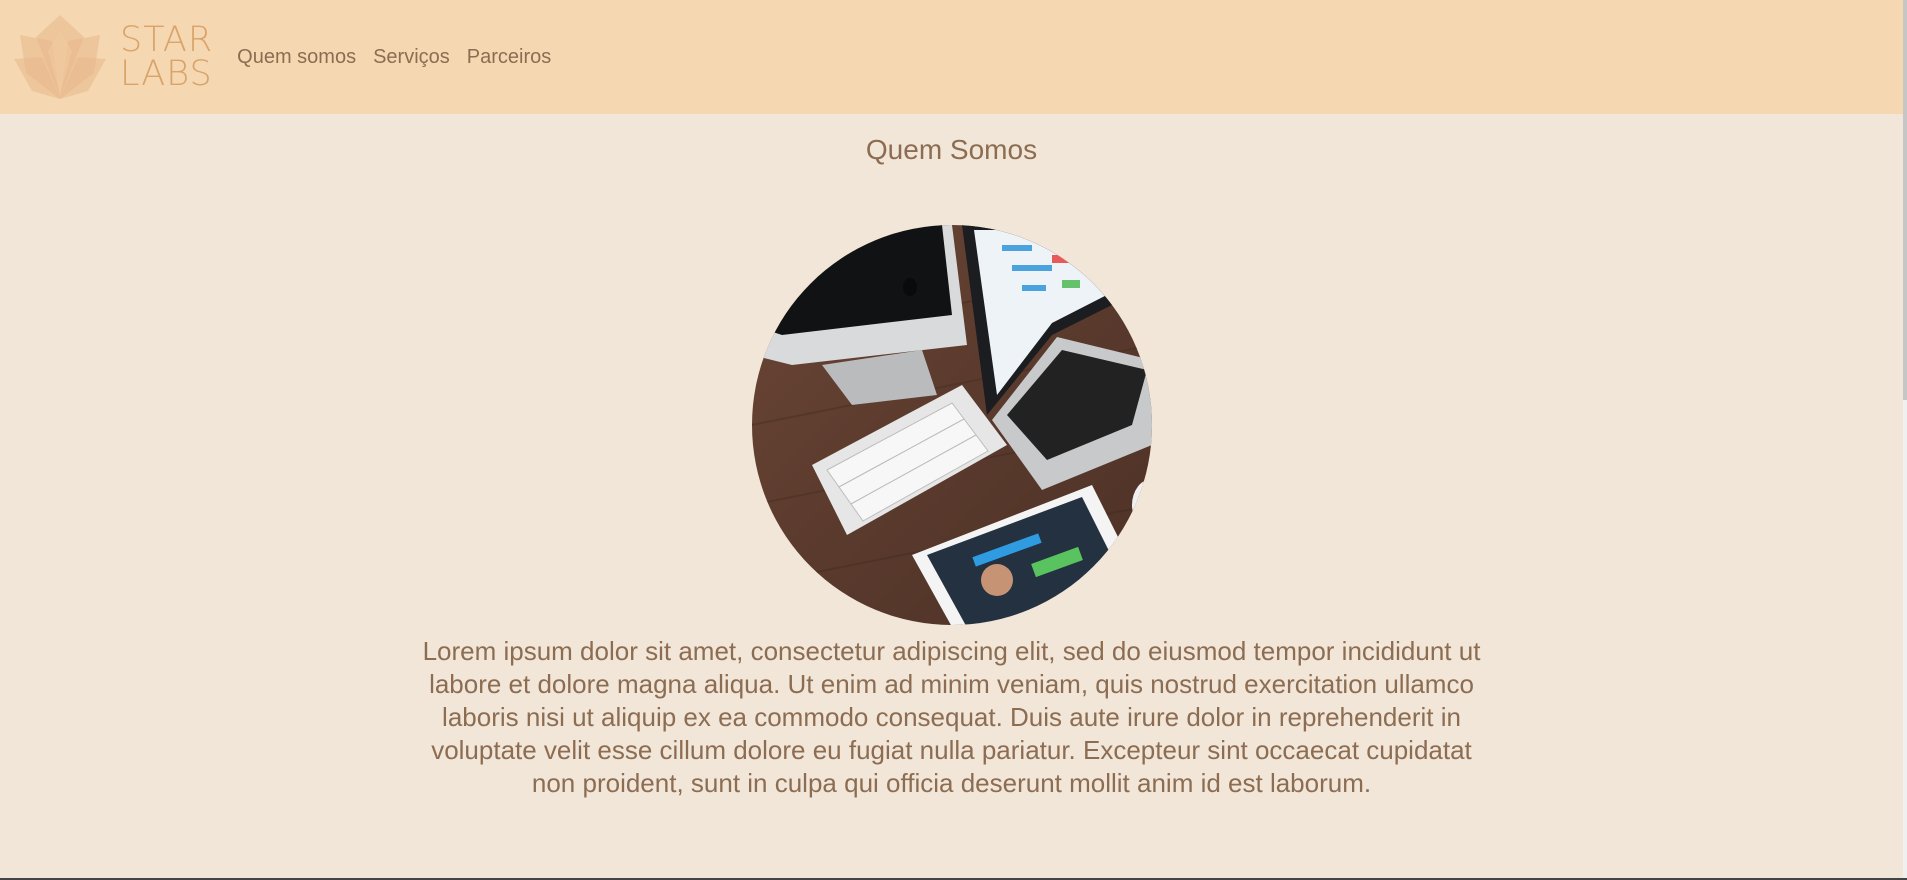 This screenshot has height=880, width=1907. Describe the element at coordinates (296, 57) in the screenshot. I see `nav-link-quem-somos: Quem somos` at that location.